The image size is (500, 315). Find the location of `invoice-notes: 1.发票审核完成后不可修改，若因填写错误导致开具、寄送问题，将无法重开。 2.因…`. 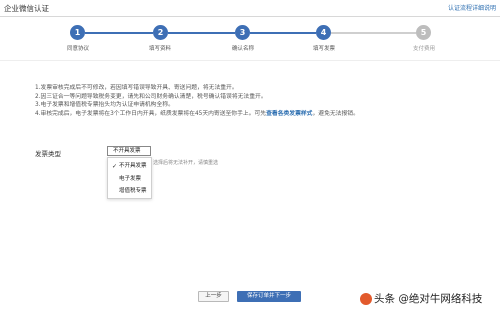

invoice-notes: 1.发票审核完成后不可修改，若因填写错误导致开具、寄送问题，将无法重开。 2.因… is located at coordinates (255, 101).